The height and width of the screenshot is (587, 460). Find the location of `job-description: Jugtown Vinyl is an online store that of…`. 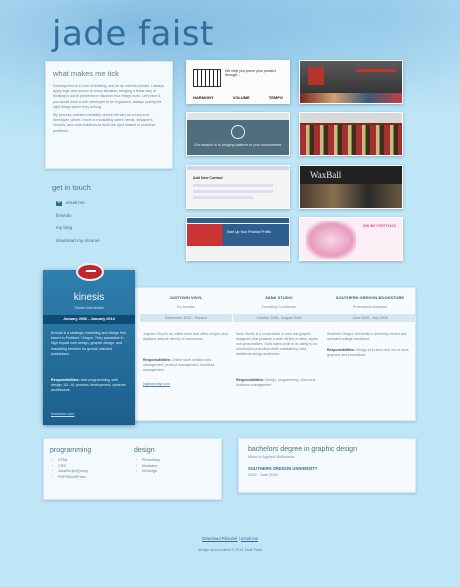

job-description: Jugtown Vinyl is an online store that of… is located at coordinates (185, 336).